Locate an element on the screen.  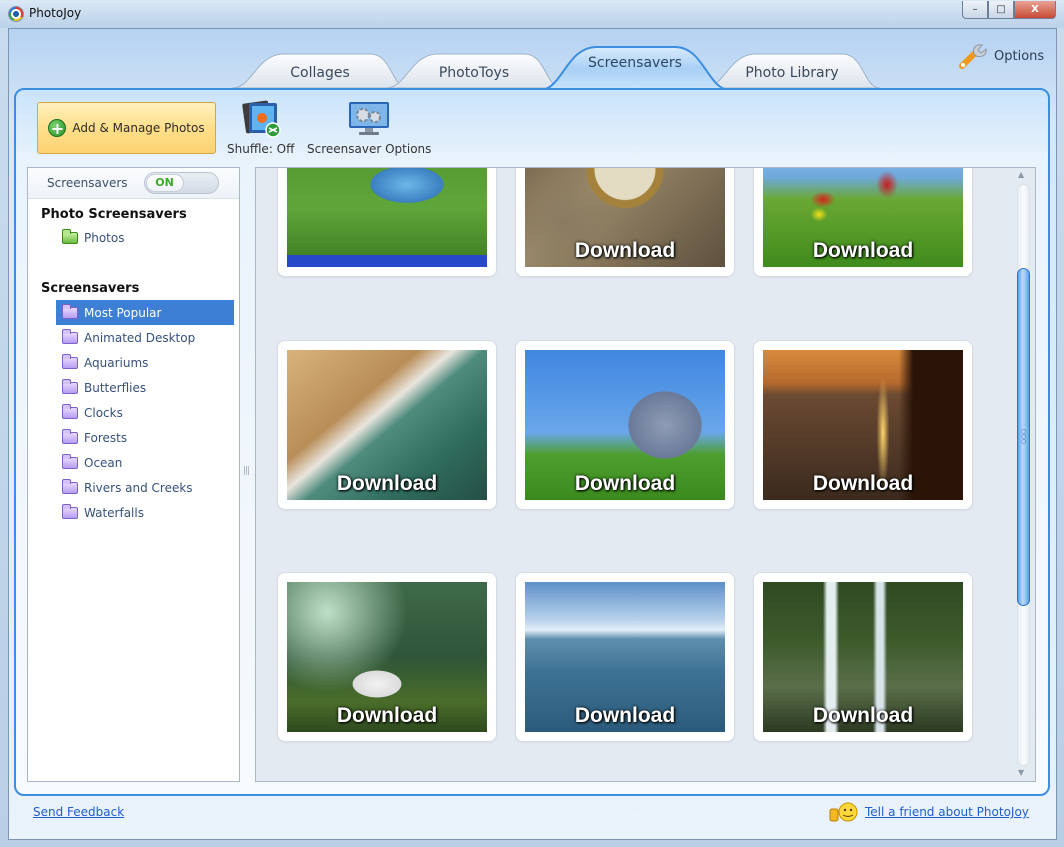
close-button: X is located at coordinates (1035, 10).